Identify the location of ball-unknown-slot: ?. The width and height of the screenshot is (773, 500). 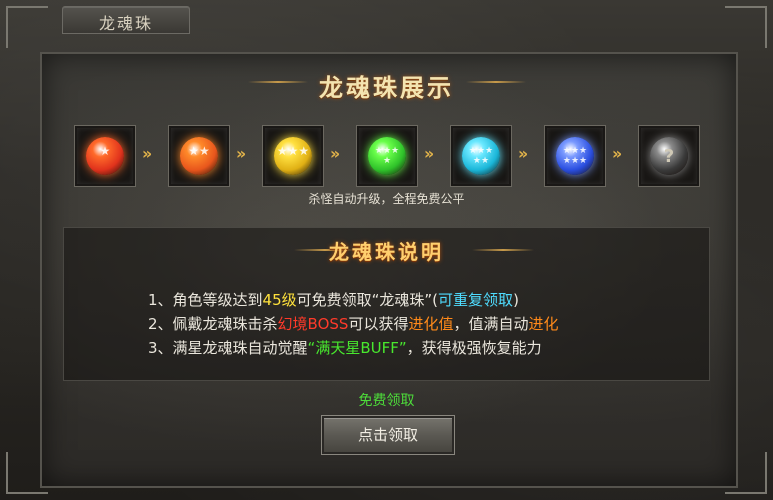
(669, 156).